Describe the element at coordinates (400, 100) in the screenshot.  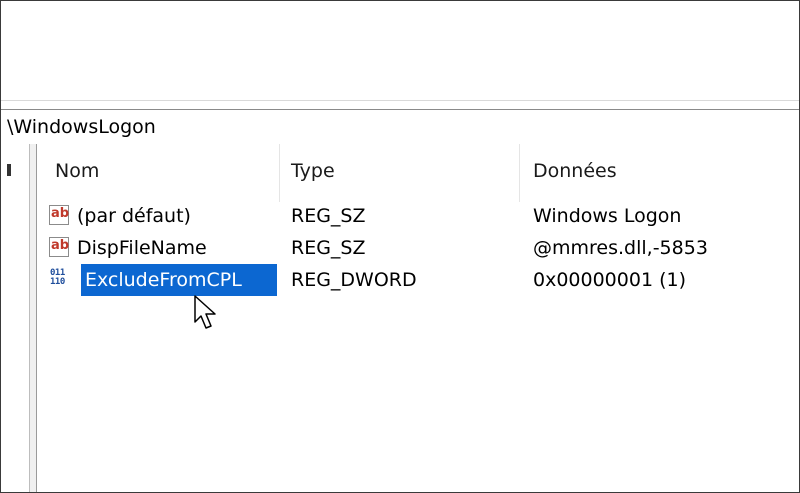
I see `divider` at that location.